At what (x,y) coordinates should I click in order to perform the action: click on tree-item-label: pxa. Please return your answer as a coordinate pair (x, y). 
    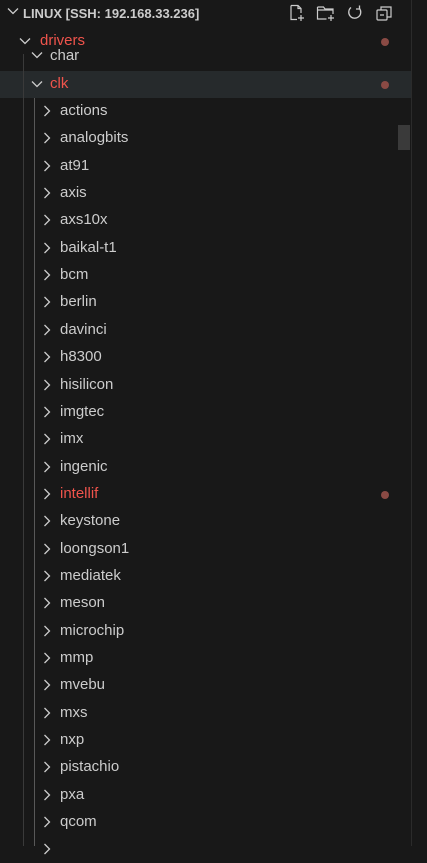
    Looking at the image, I should click on (72, 794).